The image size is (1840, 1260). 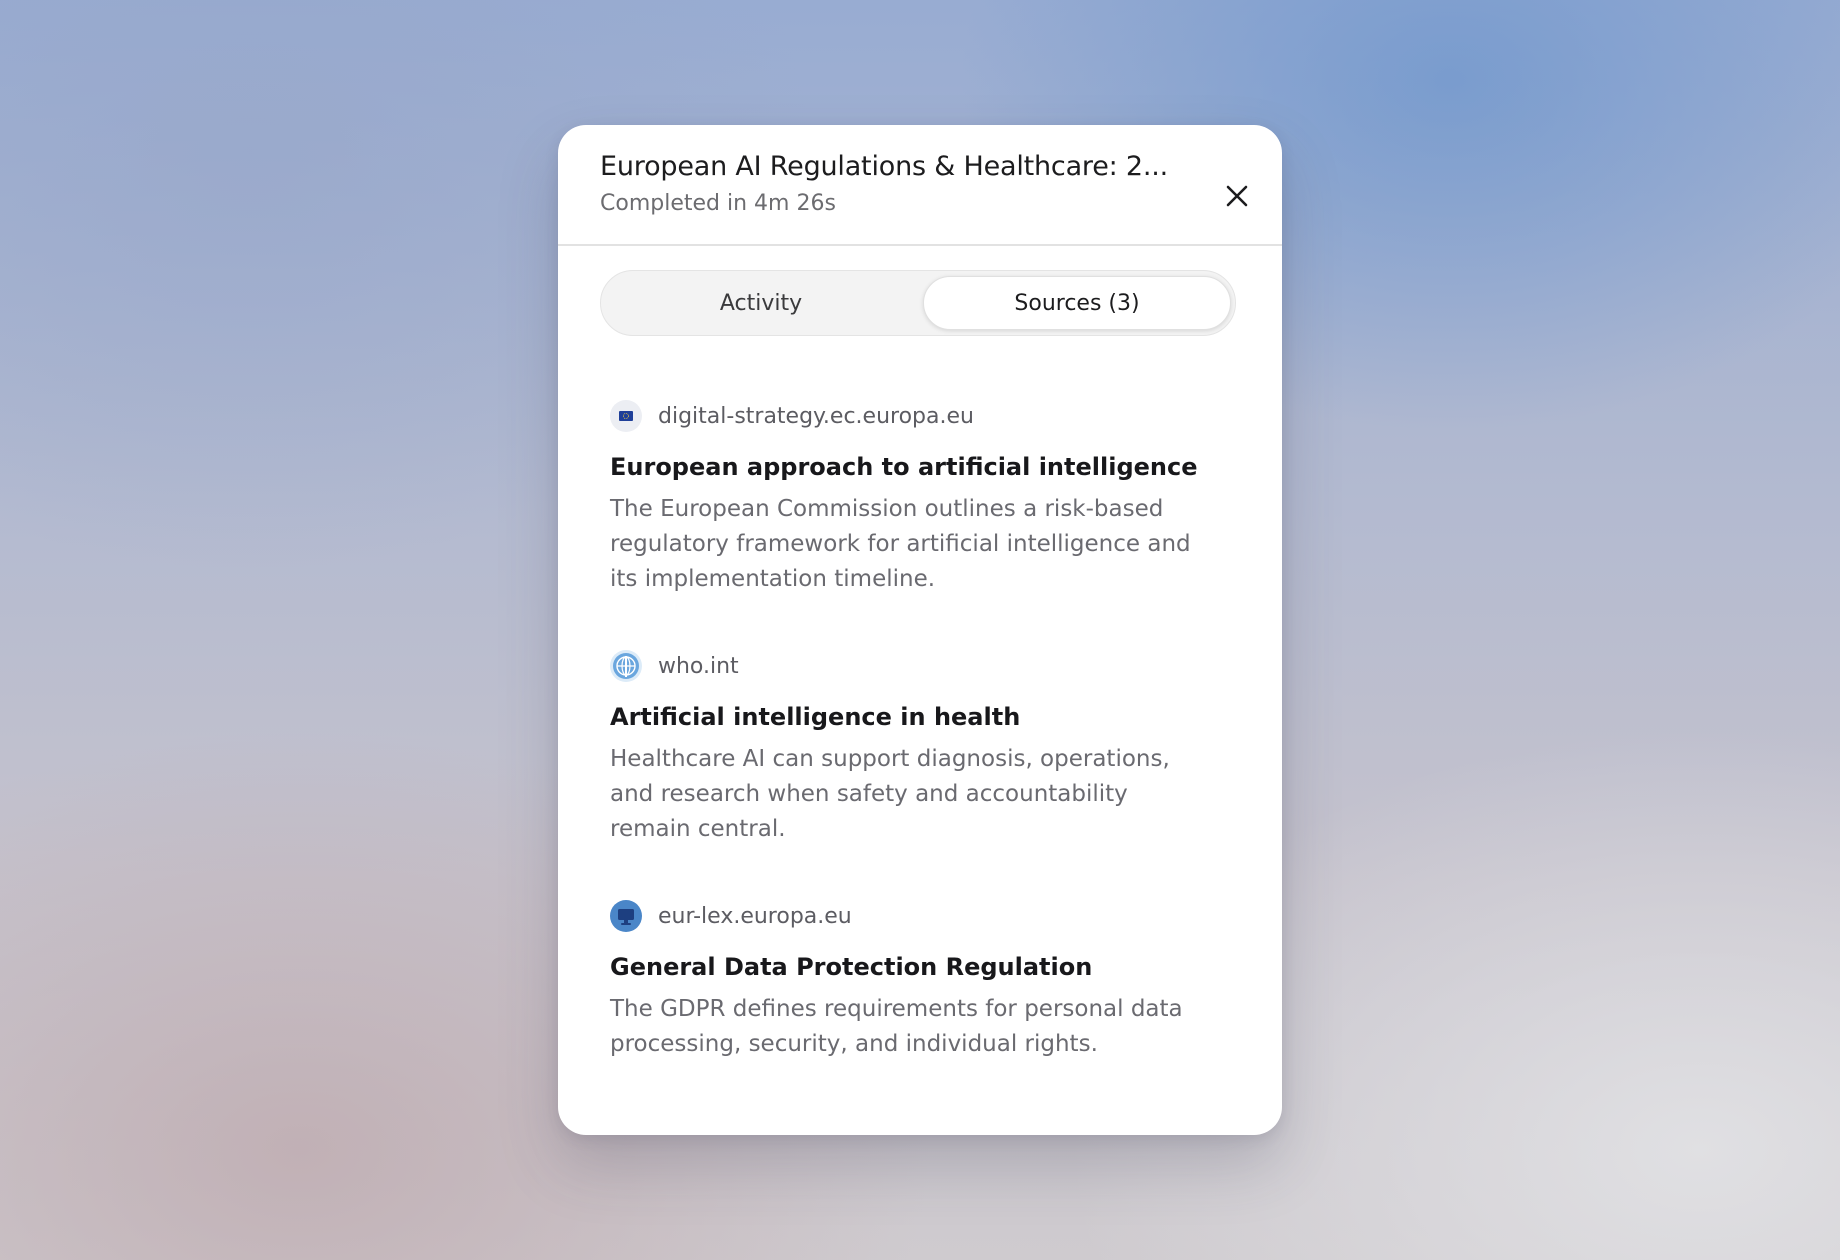 What do you see at coordinates (626, 916) in the screenshot?
I see `eur-lex-monitor-icon` at bounding box center [626, 916].